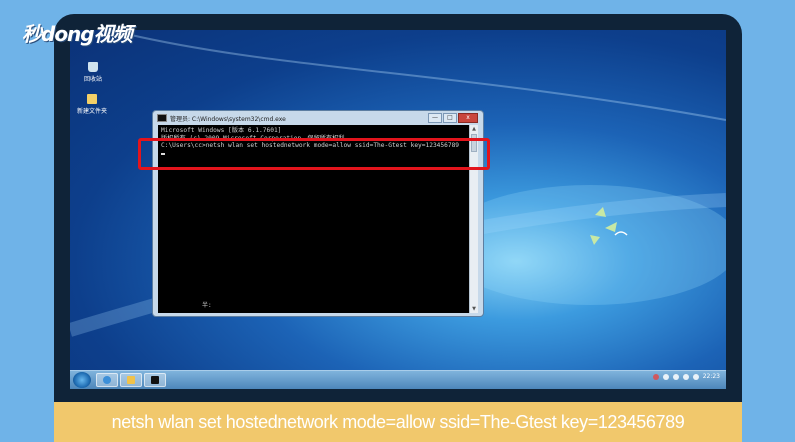 The width and height of the screenshot is (795, 442). I want to click on desktop-icon-new-folder: 新建文件夹, so click(92, 104).